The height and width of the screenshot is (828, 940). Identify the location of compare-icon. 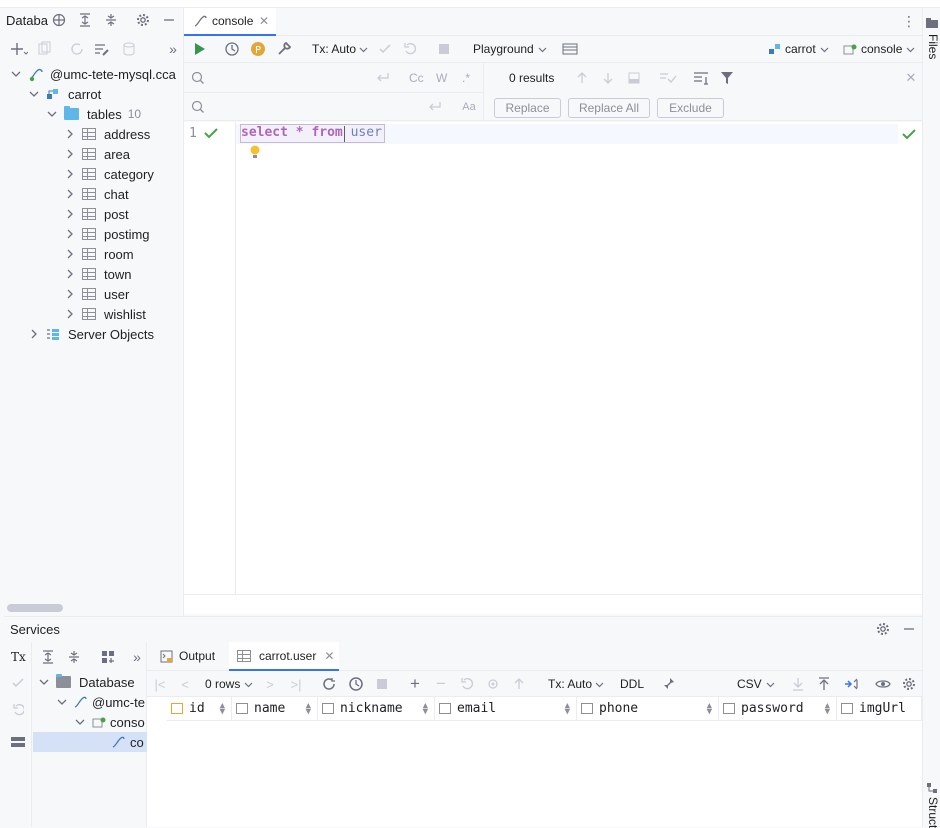
(851, 684).